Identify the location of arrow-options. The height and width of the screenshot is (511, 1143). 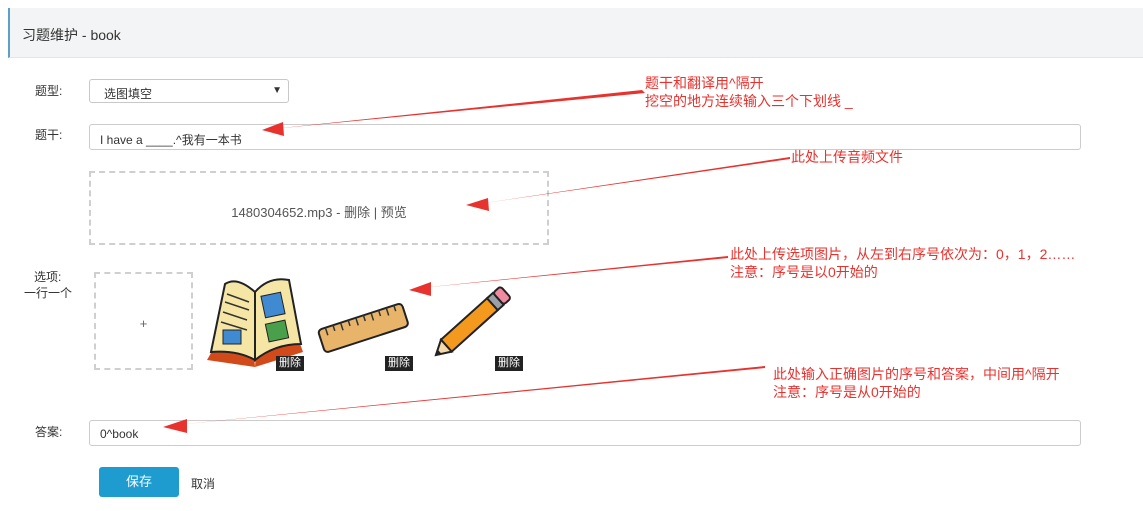
(574, 272).